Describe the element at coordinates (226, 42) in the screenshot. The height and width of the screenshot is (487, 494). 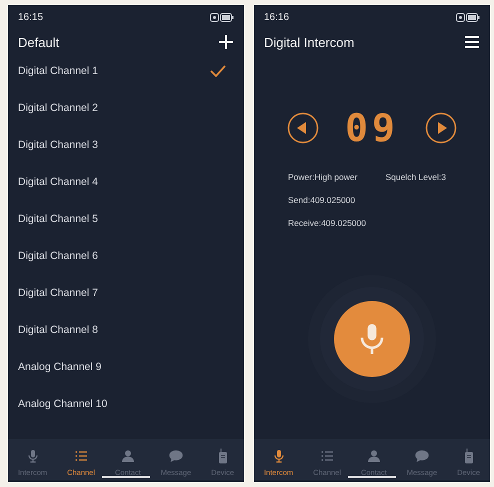
I see `add-icon` at that location.